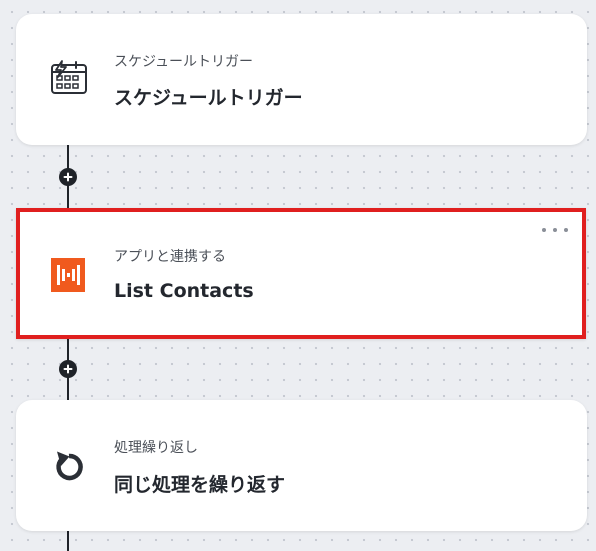  What do you see at coordinates (68, 540) in the screenshot?
I see `flow-connector-bottom` at bounding box center [68, 540].